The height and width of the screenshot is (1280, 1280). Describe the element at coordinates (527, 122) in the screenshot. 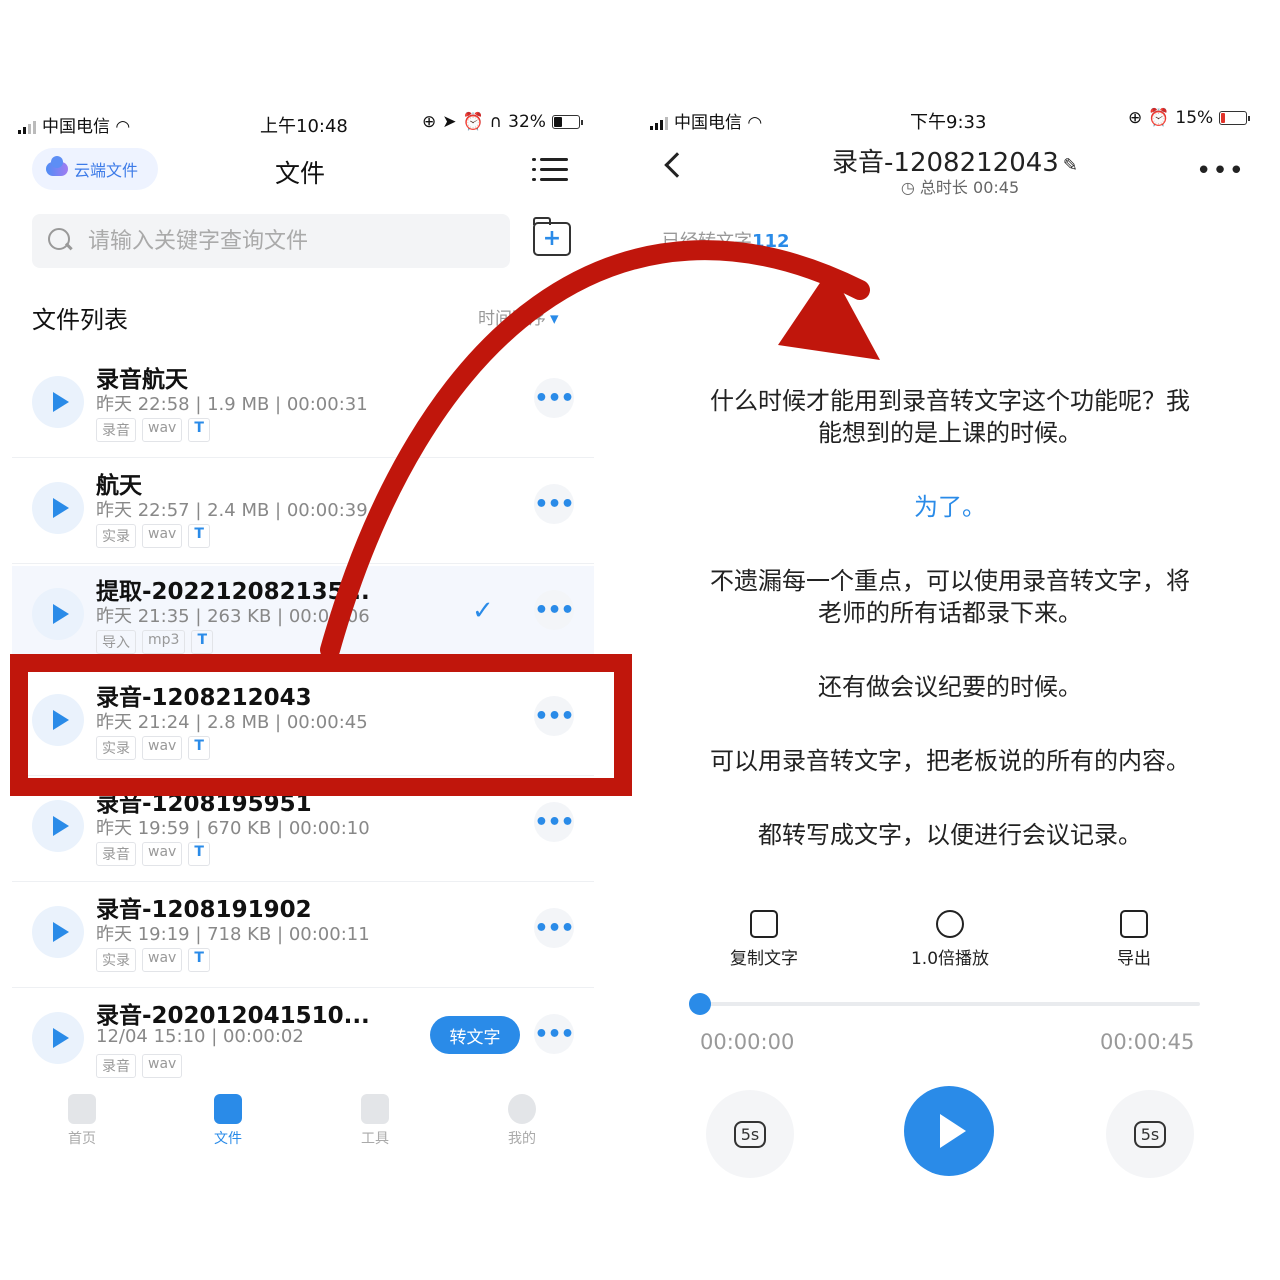

I see `battery-percent: 32%` at that location.